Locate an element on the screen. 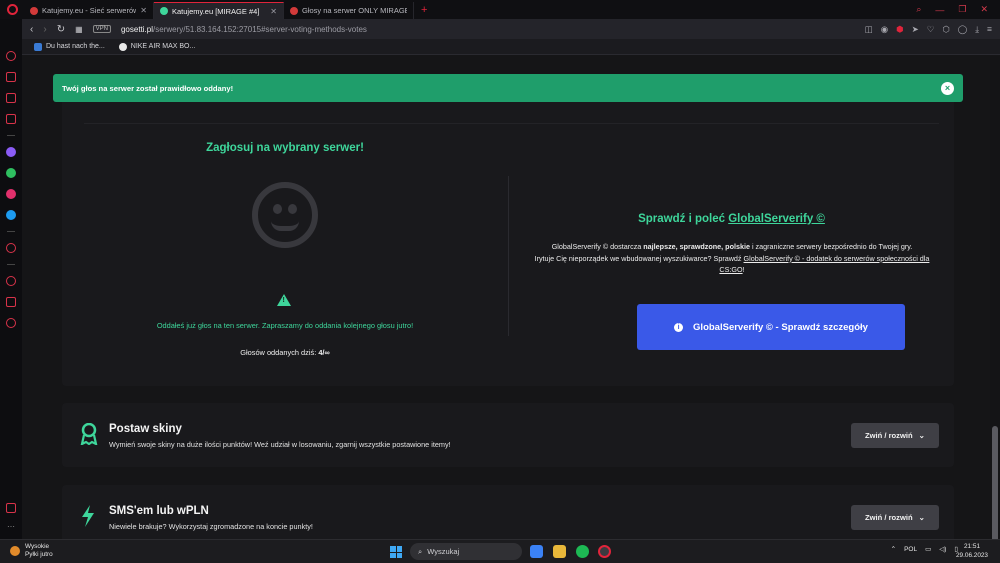 This screenshot has height=563, width=1000. minimize-icon: — is located at coordinates (939, 10).